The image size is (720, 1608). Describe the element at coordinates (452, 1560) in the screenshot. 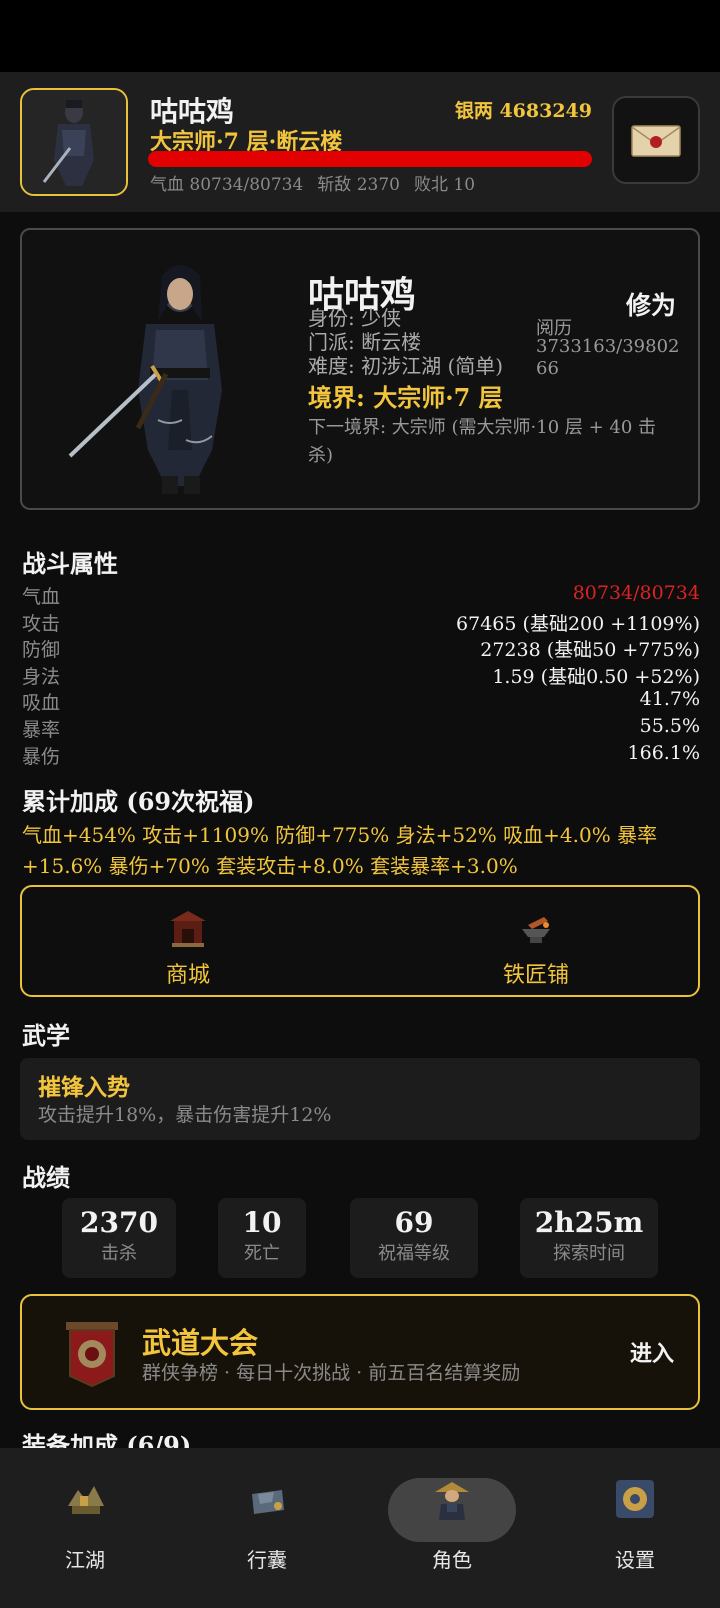

I see `nav-label: 角色` at that location.